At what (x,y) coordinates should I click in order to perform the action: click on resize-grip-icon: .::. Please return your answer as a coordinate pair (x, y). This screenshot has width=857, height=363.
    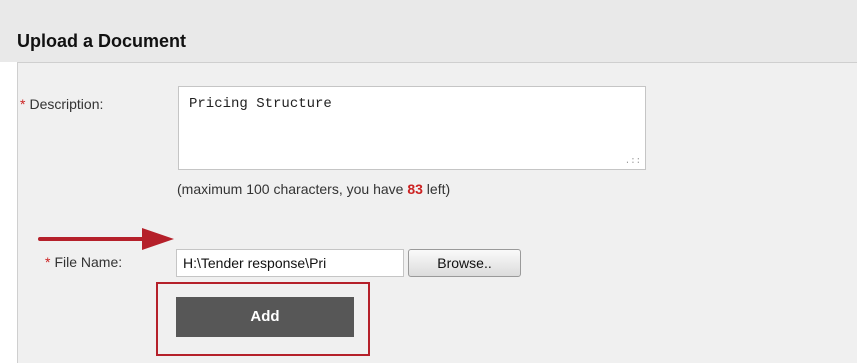
    Looking at the image, I should click on (633, 161).